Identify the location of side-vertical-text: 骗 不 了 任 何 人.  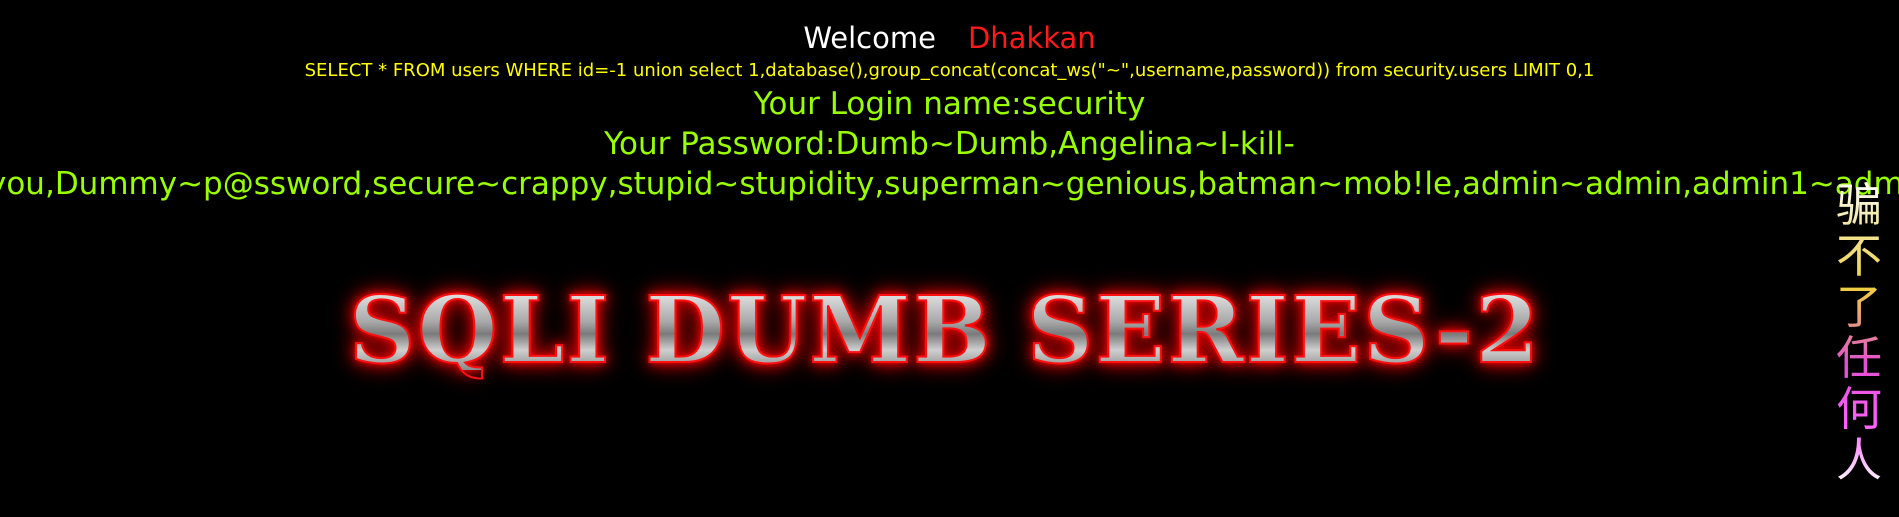
(1859, 333).